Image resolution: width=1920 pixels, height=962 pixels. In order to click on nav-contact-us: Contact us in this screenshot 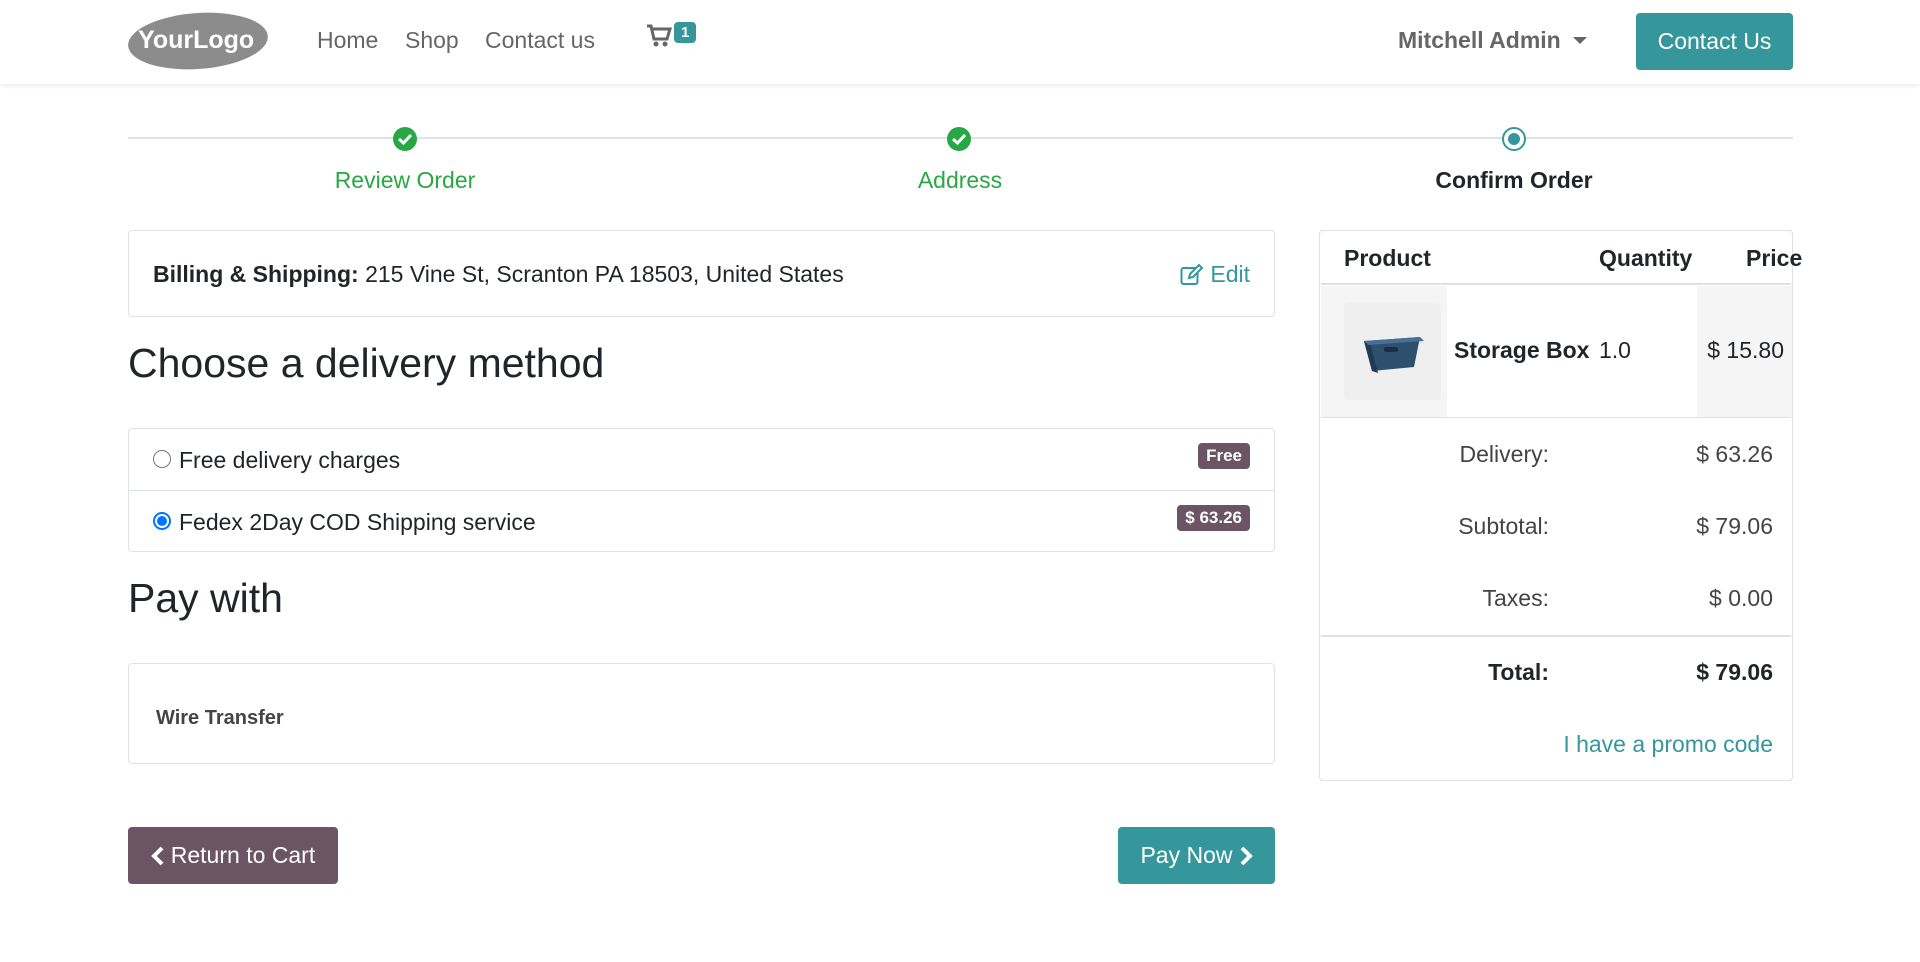, I will do `click(540, 40)`.